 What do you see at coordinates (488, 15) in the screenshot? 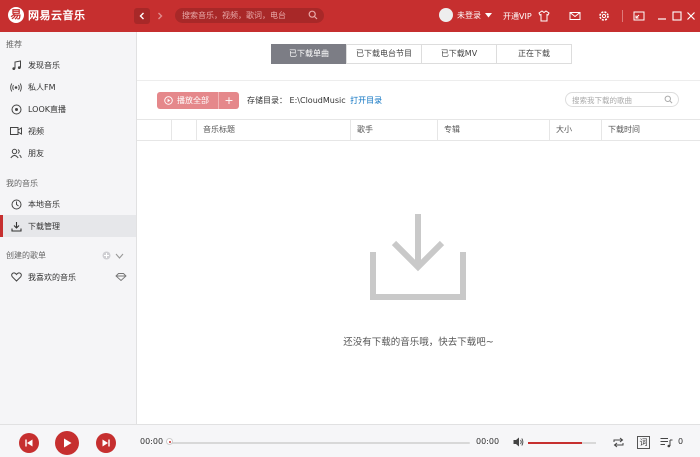
I see `user-dropdown-icon` at bounding box center [488, 15].